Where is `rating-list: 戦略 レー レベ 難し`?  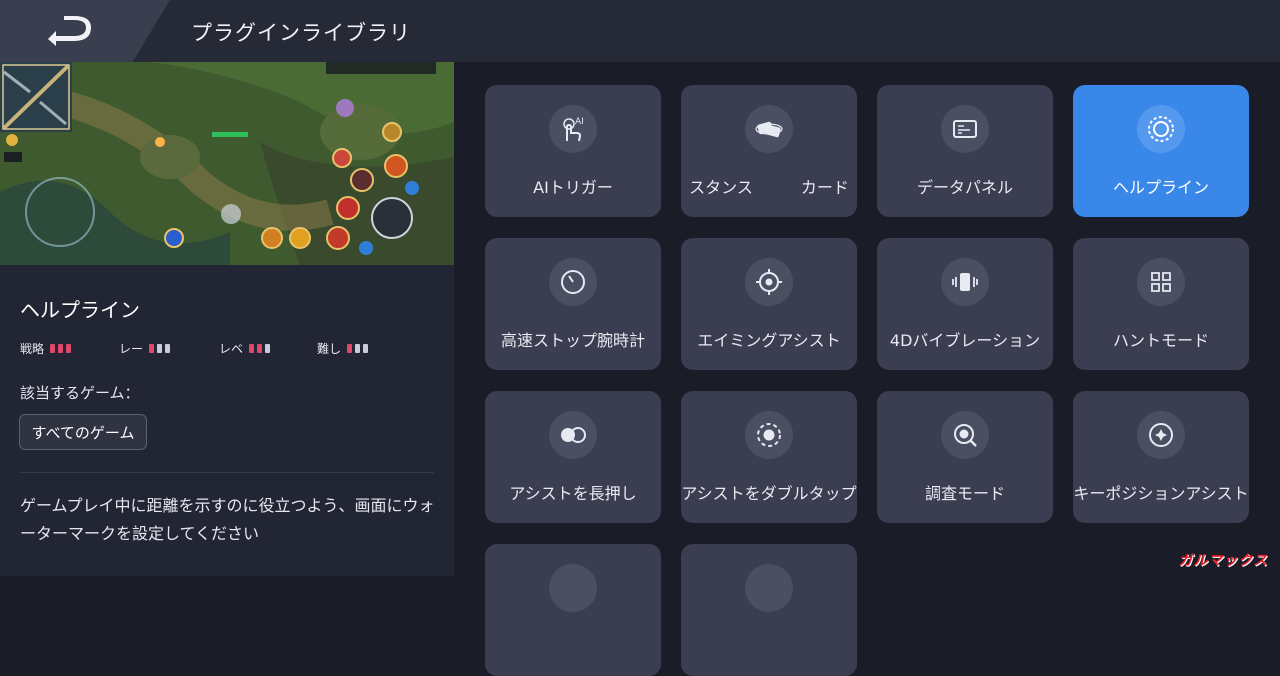
rating-list: 戦略 レー レベ 難し is located at coordinates (230, 348).